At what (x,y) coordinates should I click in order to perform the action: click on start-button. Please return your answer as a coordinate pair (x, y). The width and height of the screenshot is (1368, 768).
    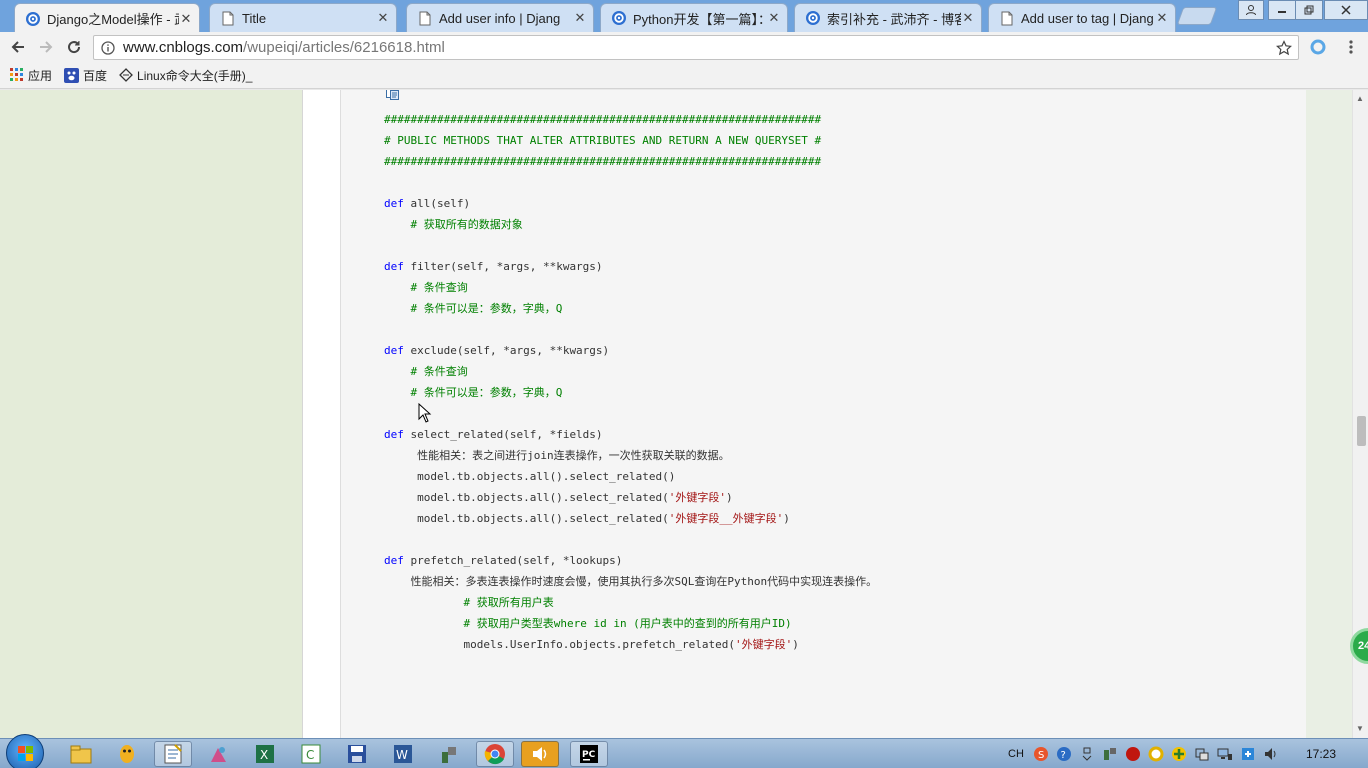
    Looking at the image, I should click on (25, 751).